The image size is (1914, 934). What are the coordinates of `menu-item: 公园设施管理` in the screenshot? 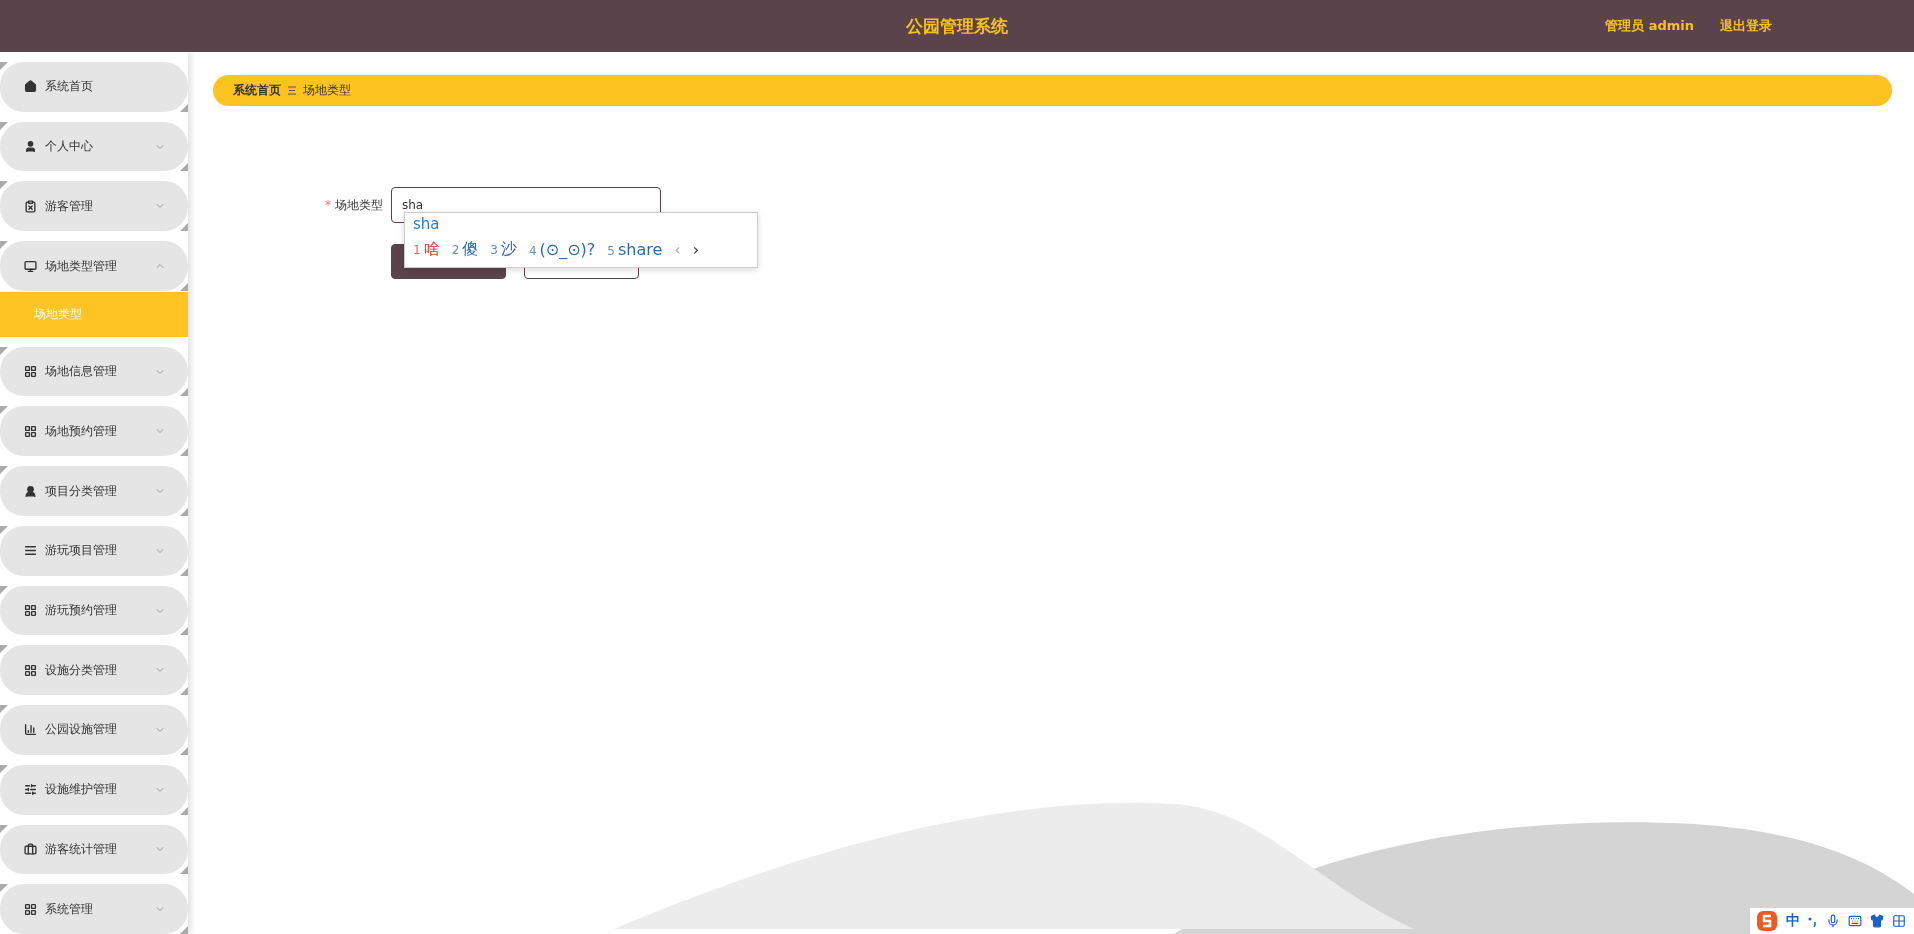 It's located at (94, 730).